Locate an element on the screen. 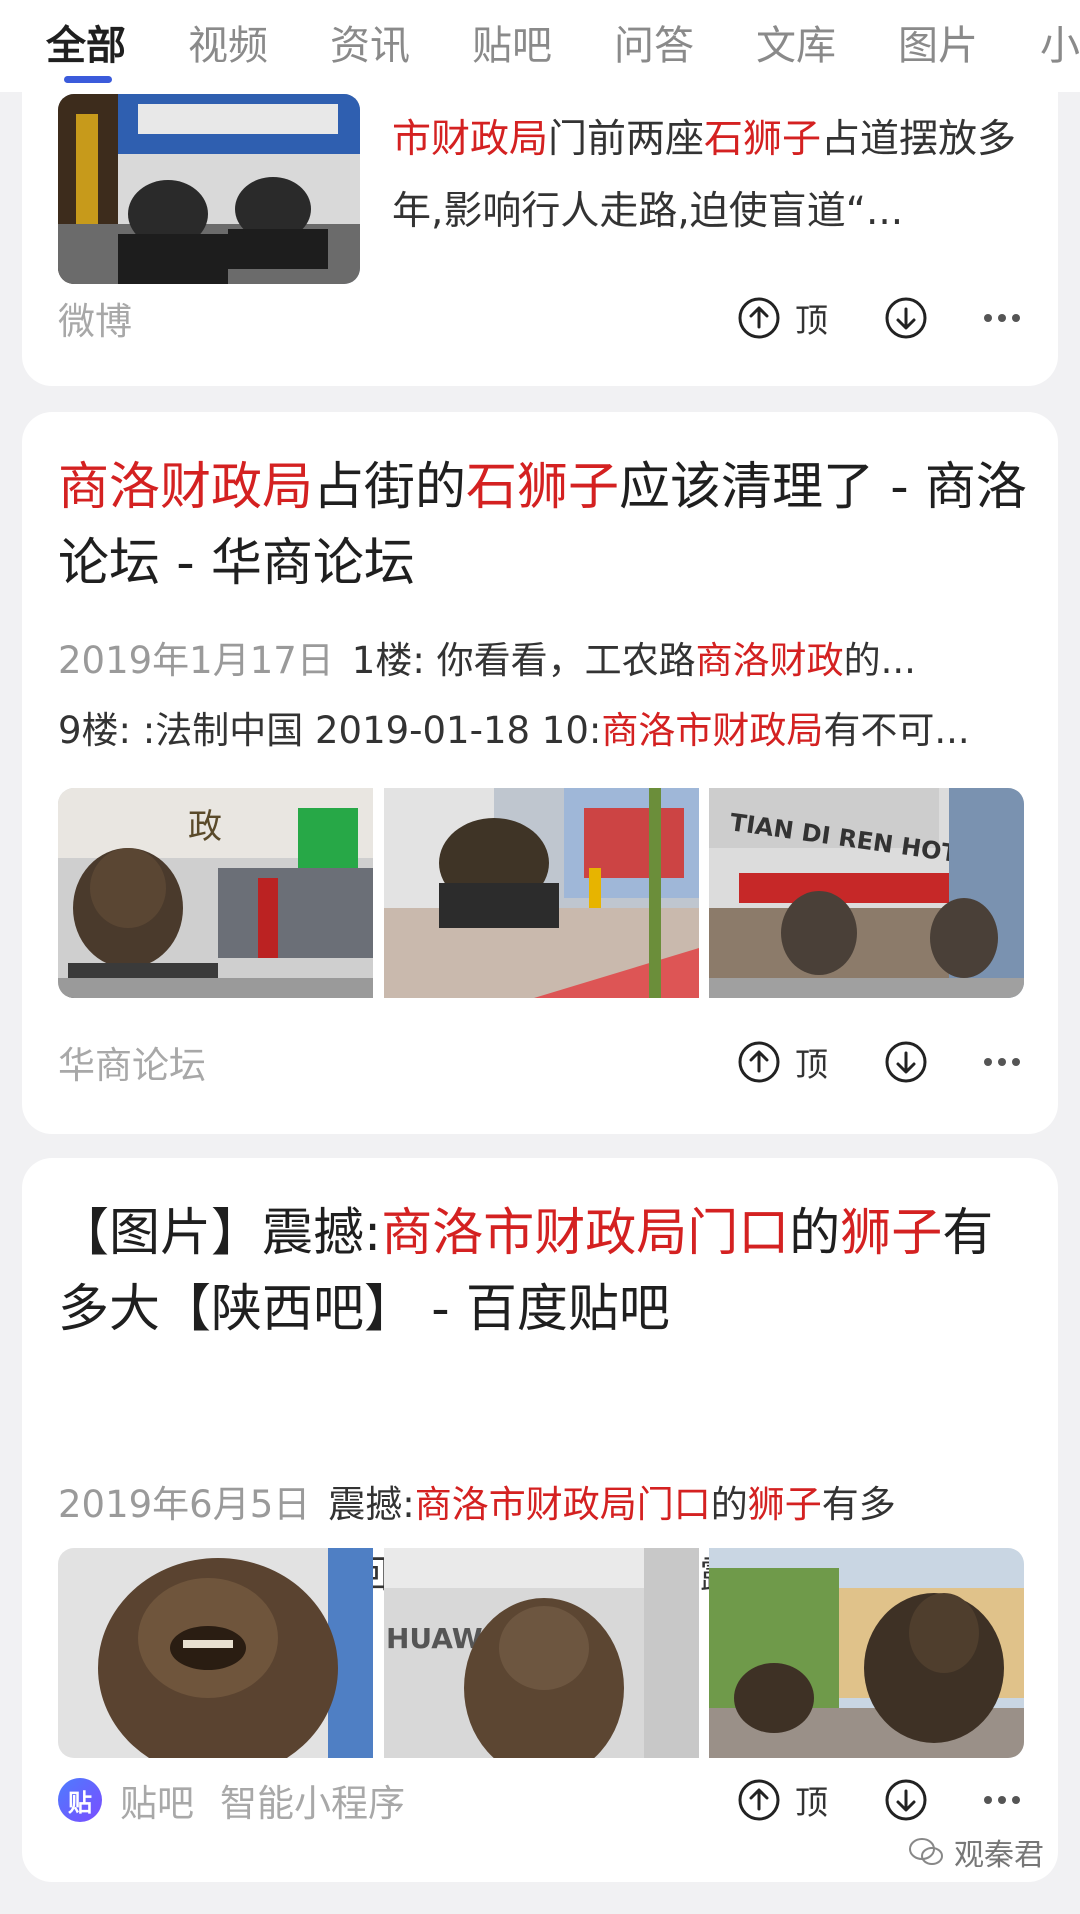 This screenshot has width=1080, height=1914. text-segment: 1楼: 你看看，工农路 is located at coordinates (523, 660).